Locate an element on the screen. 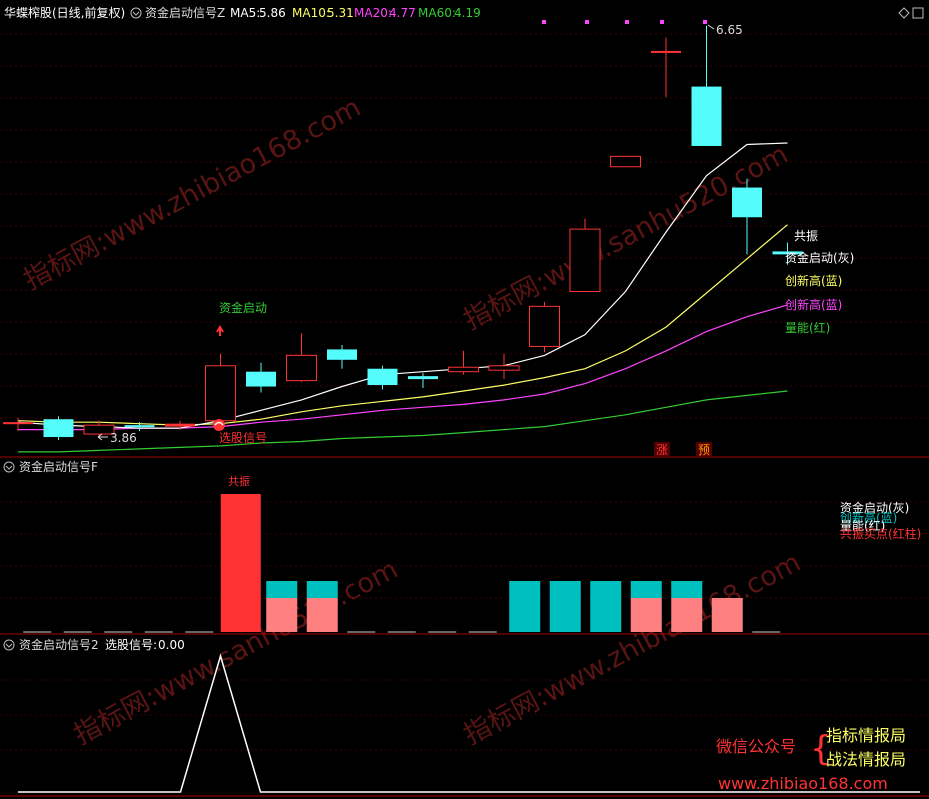 The height and width of the screenshot is (799, 929). bottom-panel-title: 资金启动信号2 is located at coordinates (59, 644).